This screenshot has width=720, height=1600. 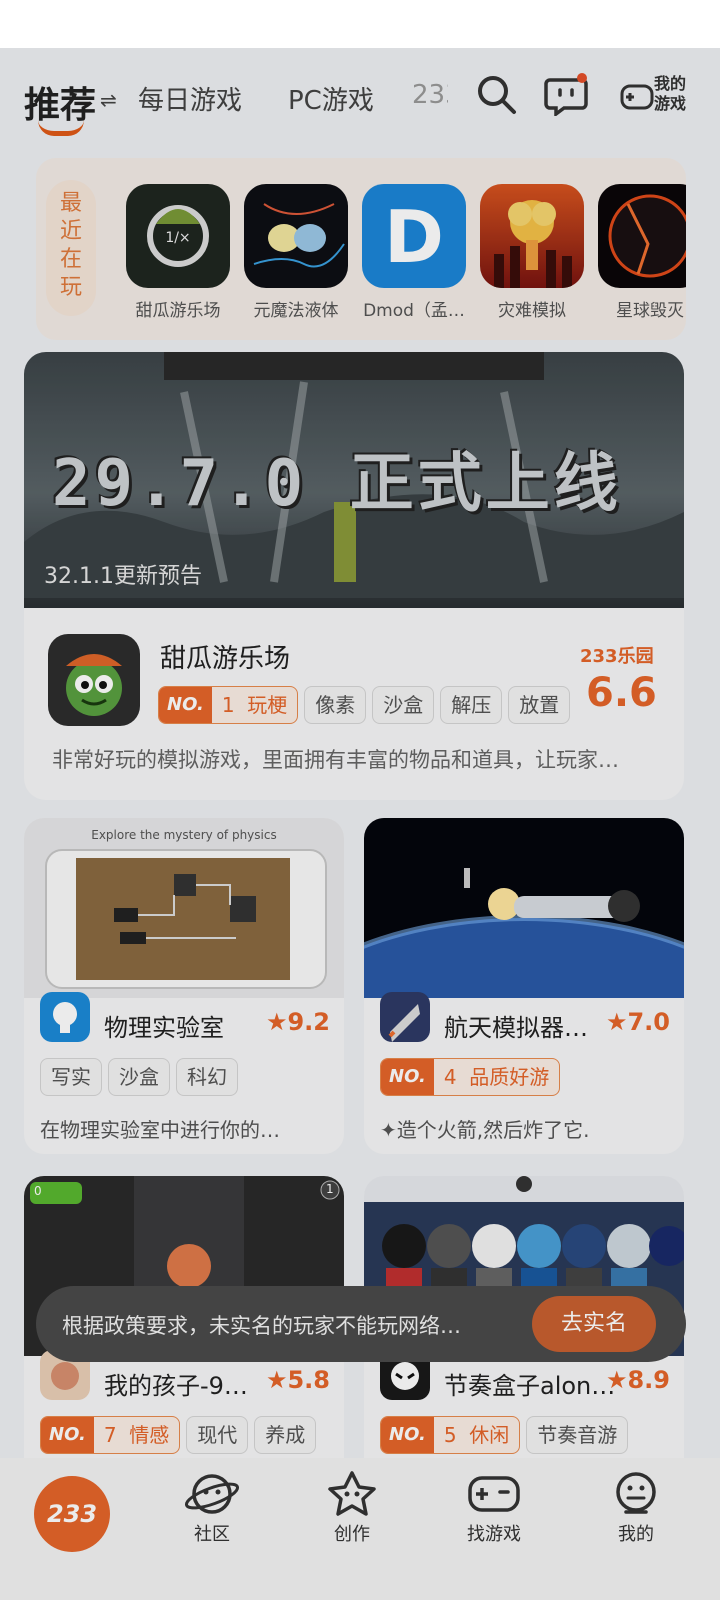 I want to click on featured-tags: NO. 1 玩梗 像素 沙盒 解压 放置, so click(x=364, y=705).